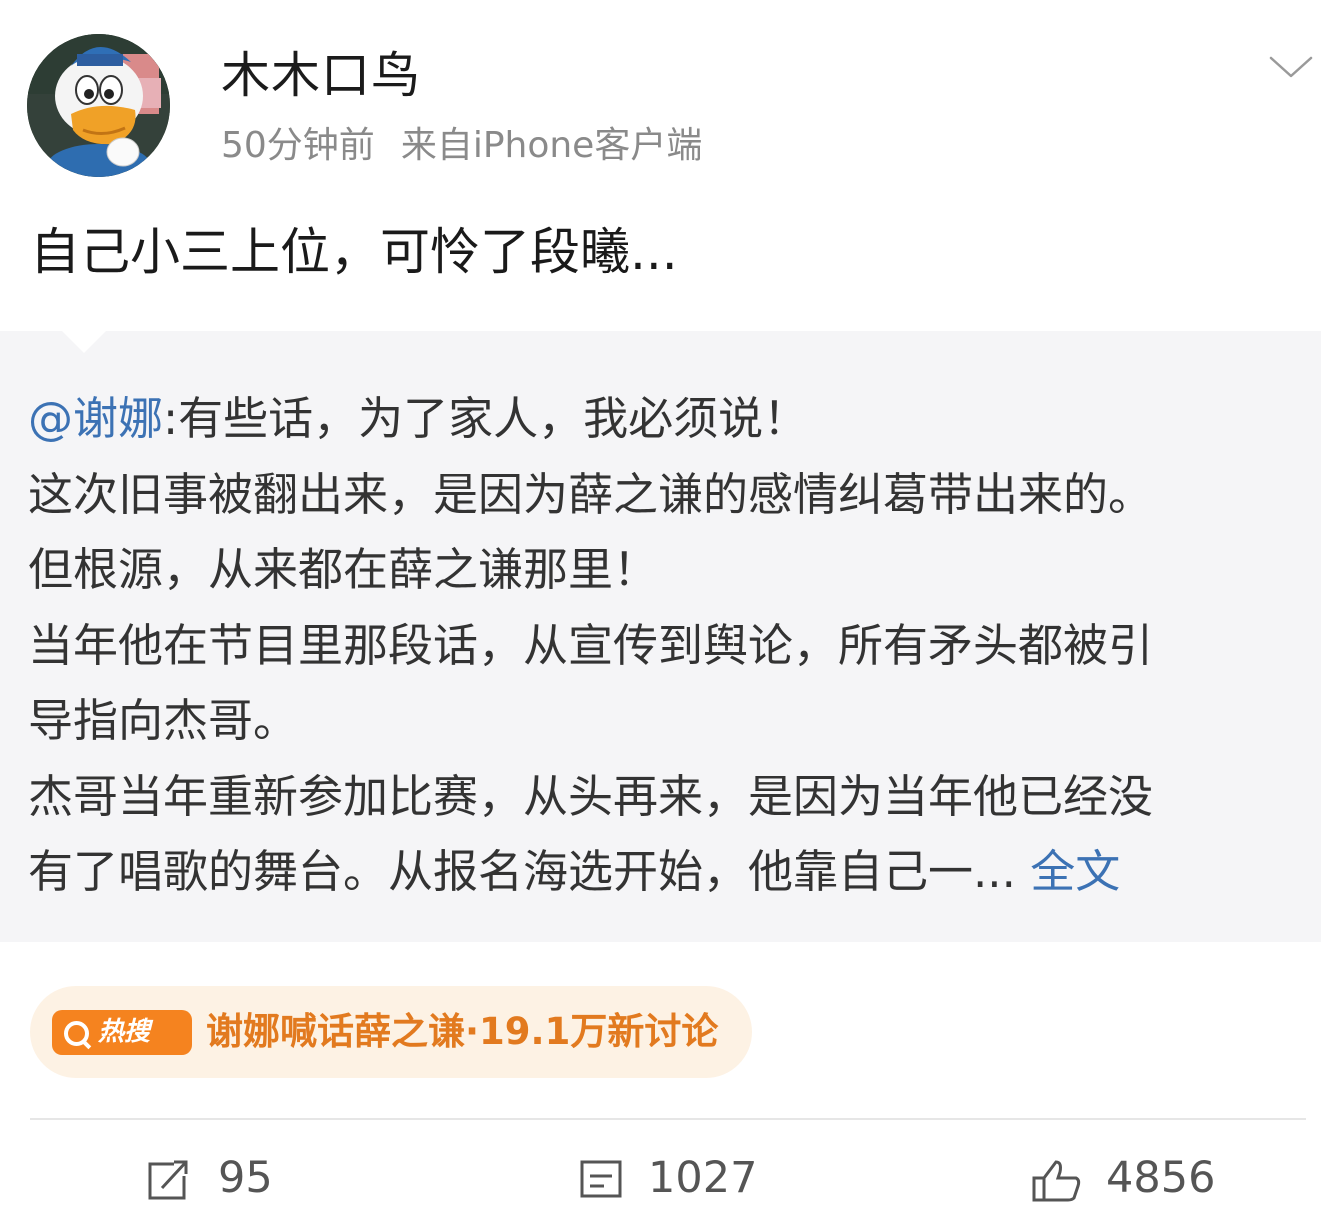  Describe the element at coordinates (1291, 68) in the screenshot. I see `chevron-down-icon` at that location.